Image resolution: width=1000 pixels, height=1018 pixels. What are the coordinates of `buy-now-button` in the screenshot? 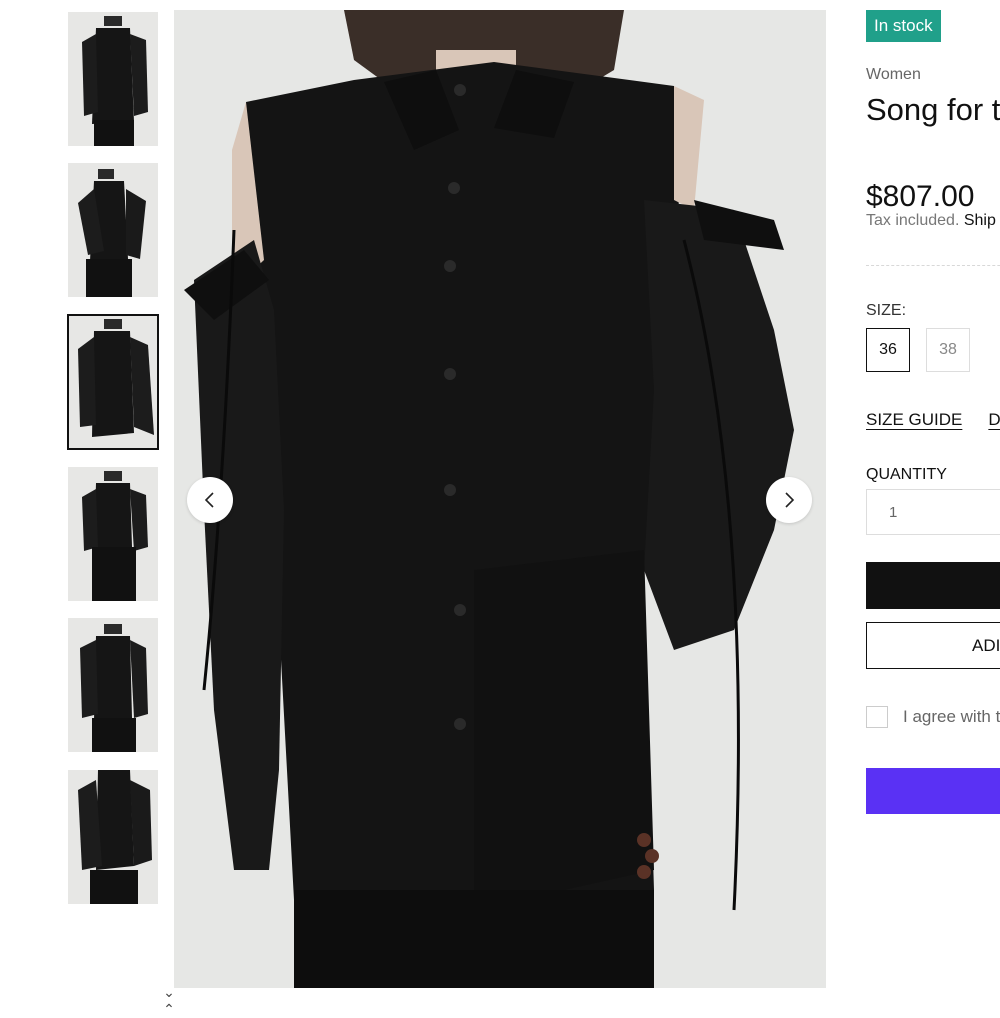 It's located at (933, 791).